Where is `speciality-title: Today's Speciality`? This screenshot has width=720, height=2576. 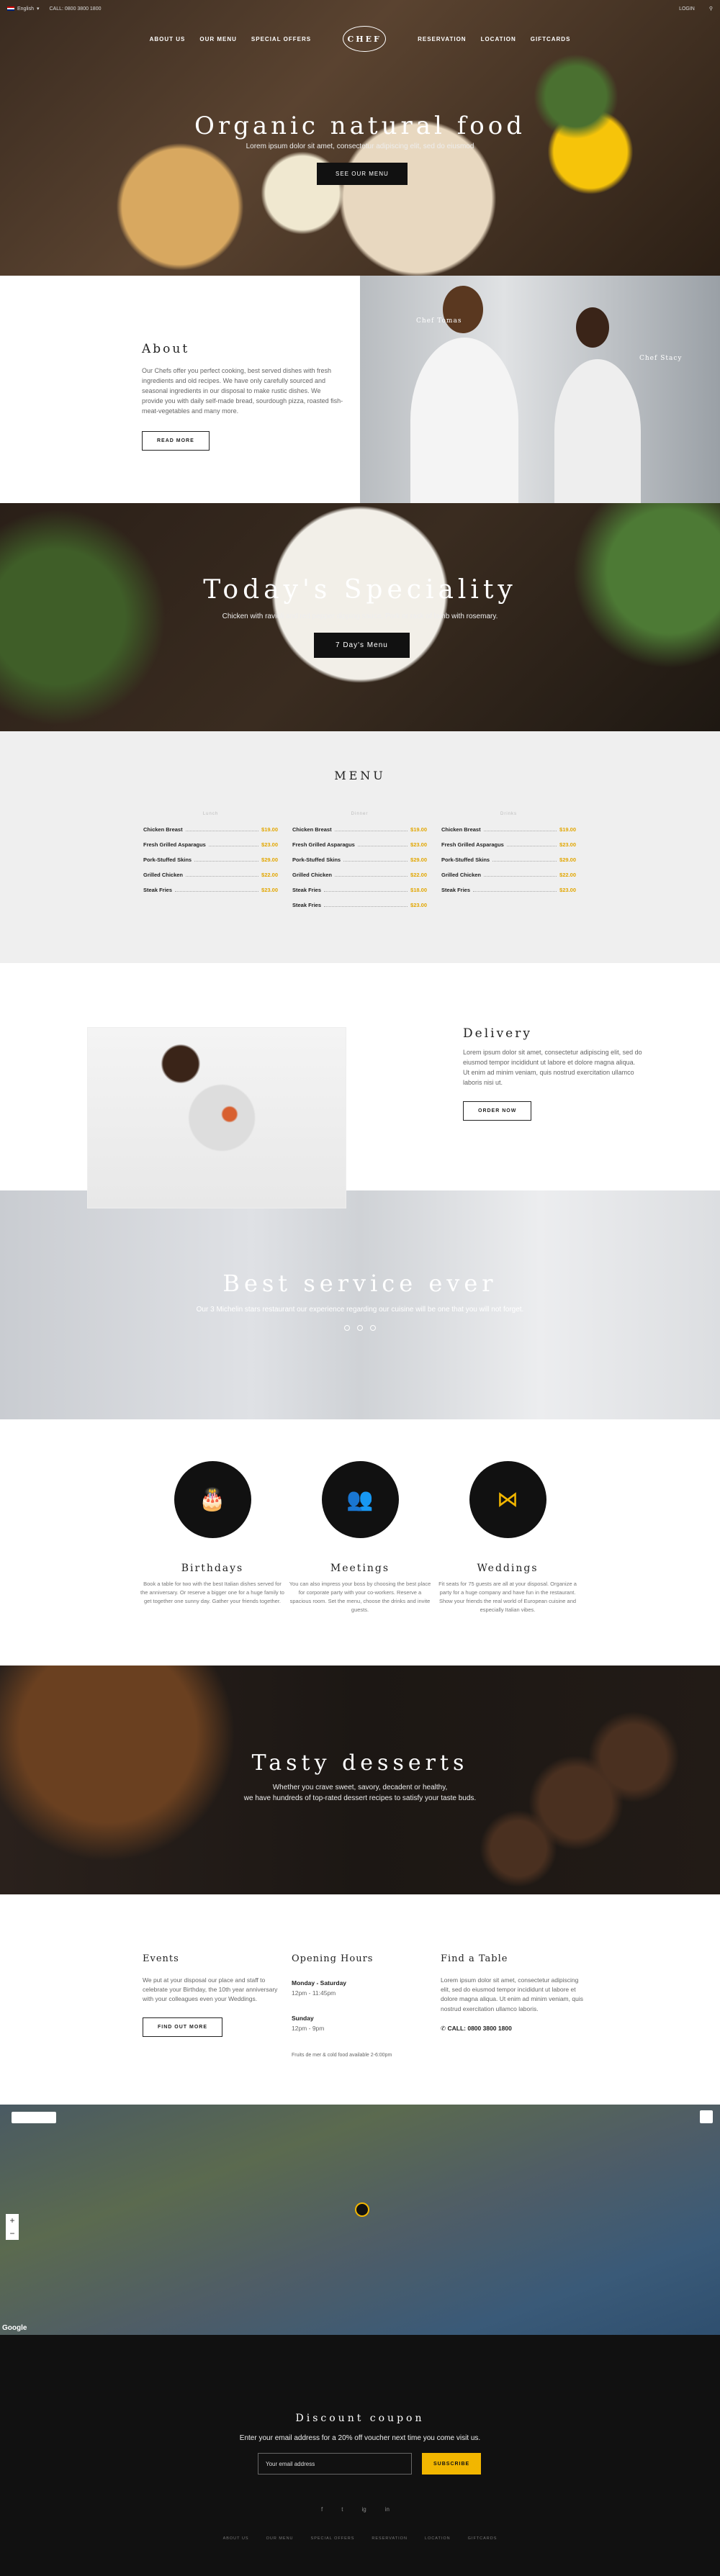 speciality-title: Today's Speciality is located at coordinates (360, 590).